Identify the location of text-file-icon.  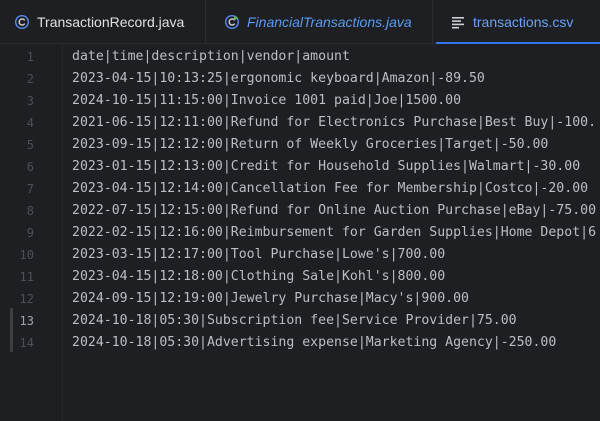
(458, 22).